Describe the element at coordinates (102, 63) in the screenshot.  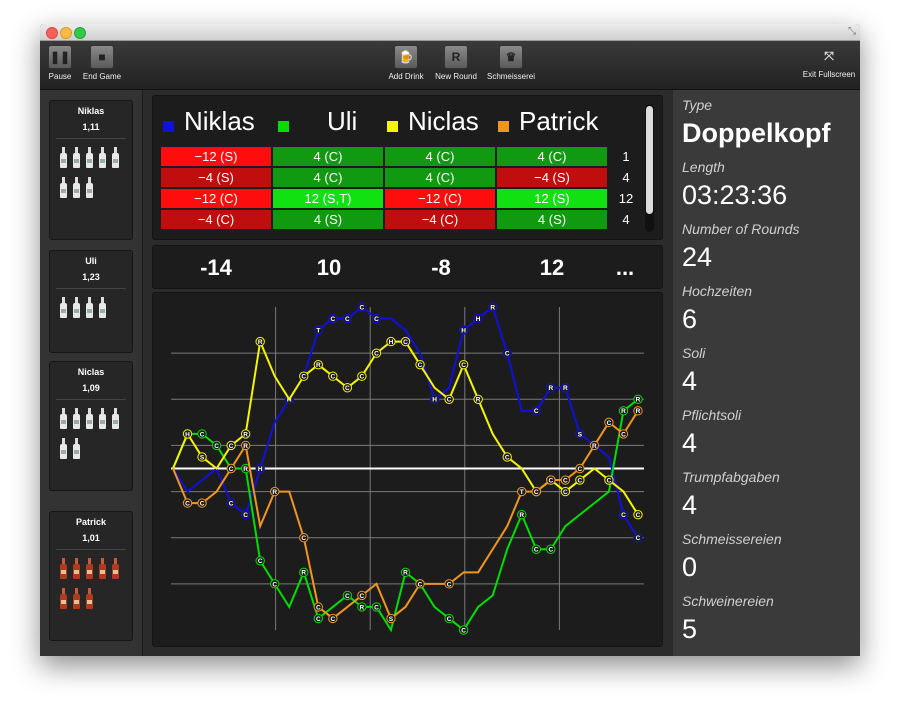
I see `end-game-button: ■ End Game` at that location.